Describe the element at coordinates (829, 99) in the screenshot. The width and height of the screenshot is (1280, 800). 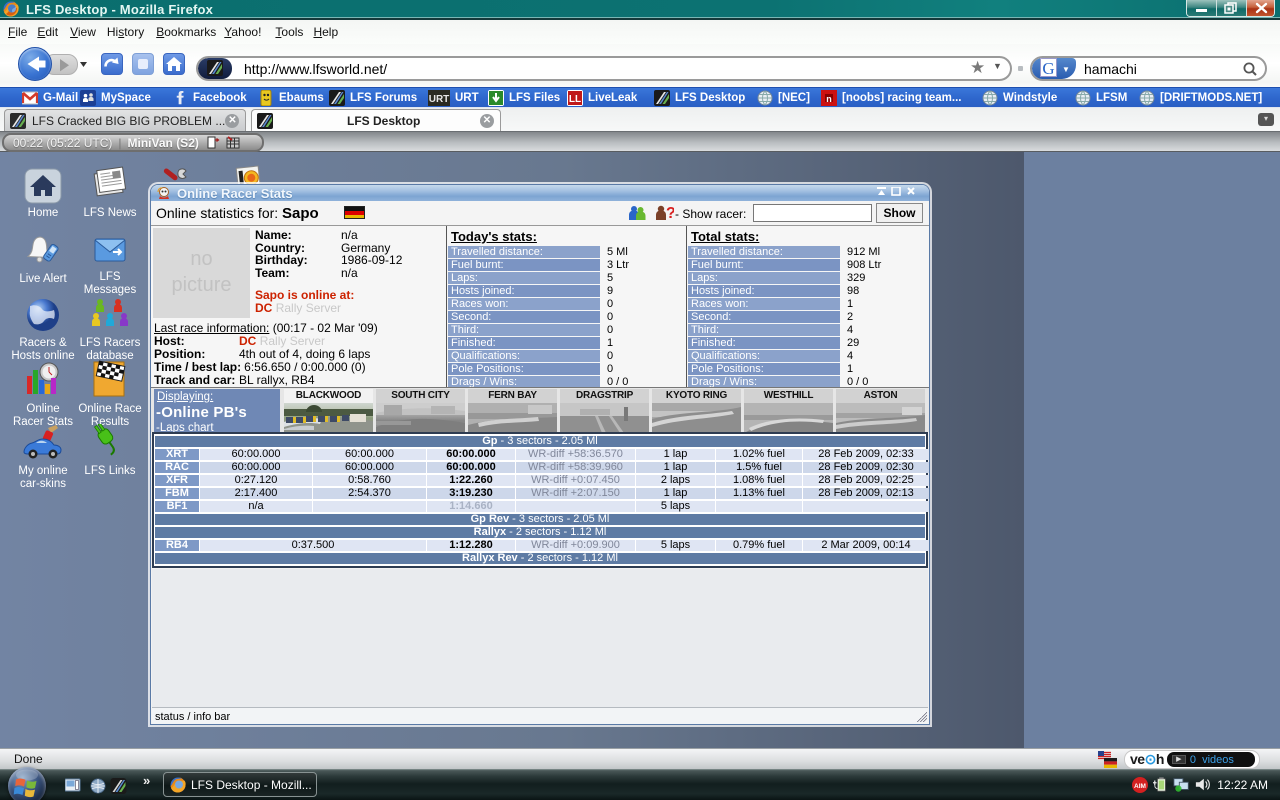
I see `svg-text: n` at that location.